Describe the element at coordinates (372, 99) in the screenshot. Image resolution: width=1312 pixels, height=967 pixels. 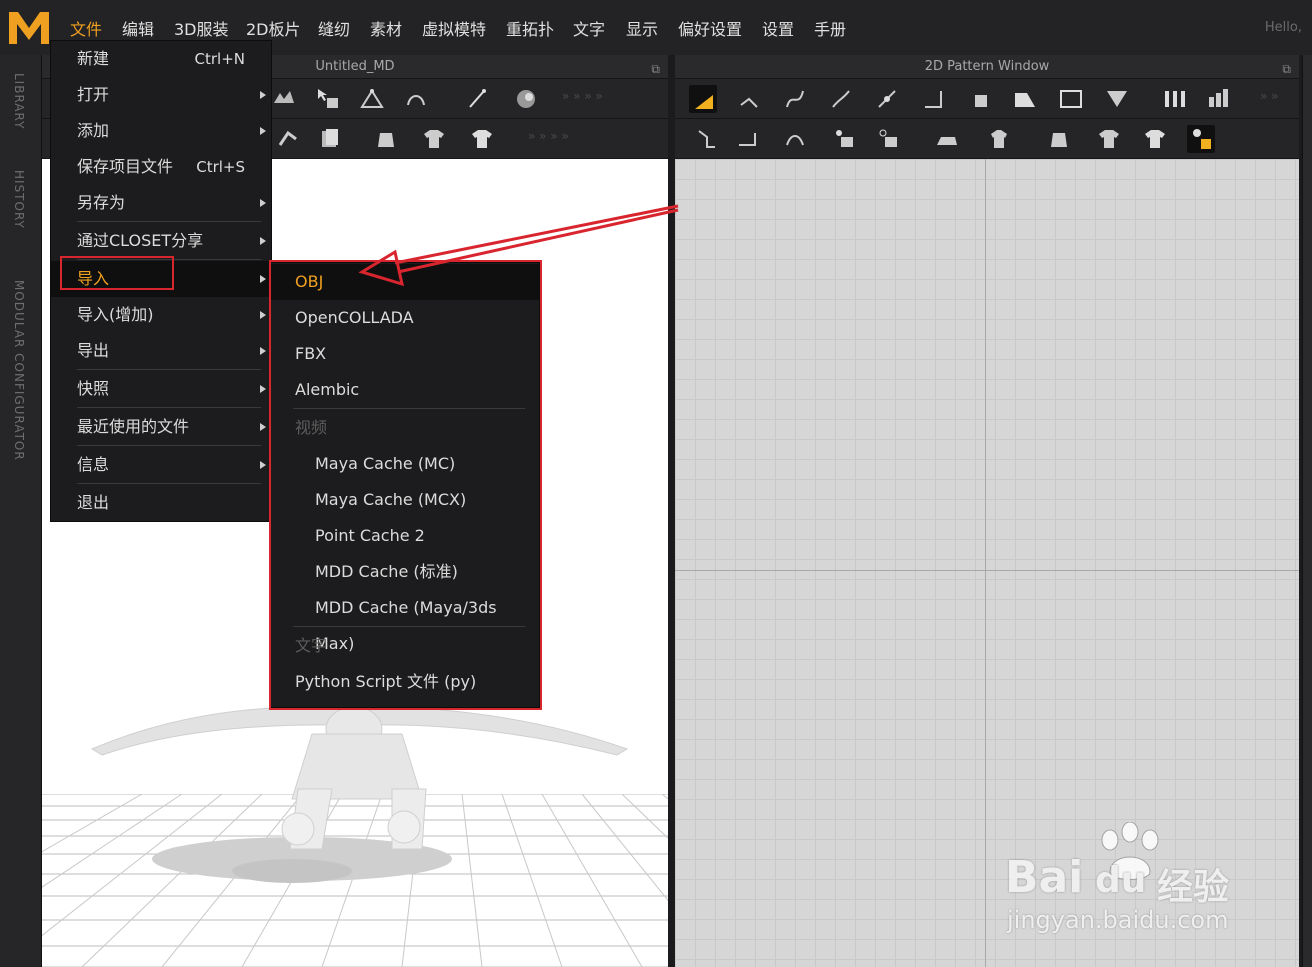
I see `edit-pattern-icon` at that location.